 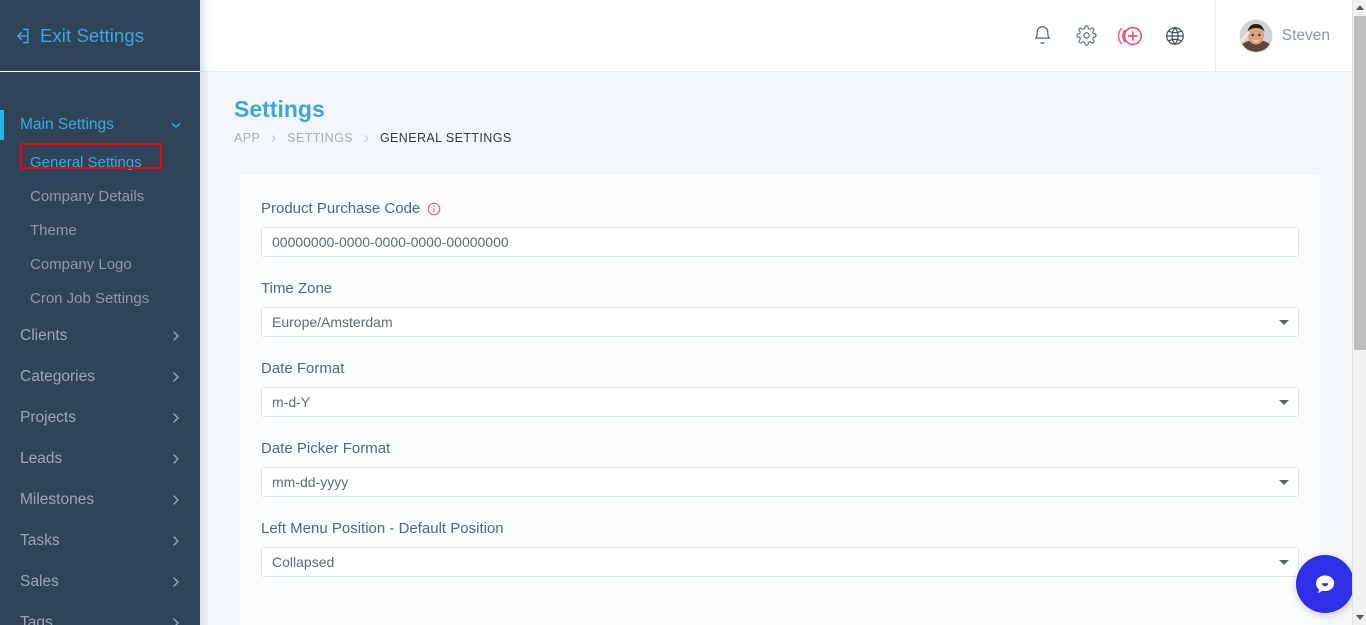 I want to click on field-label-text: Date Picker Format, so click(x=326, y=448).